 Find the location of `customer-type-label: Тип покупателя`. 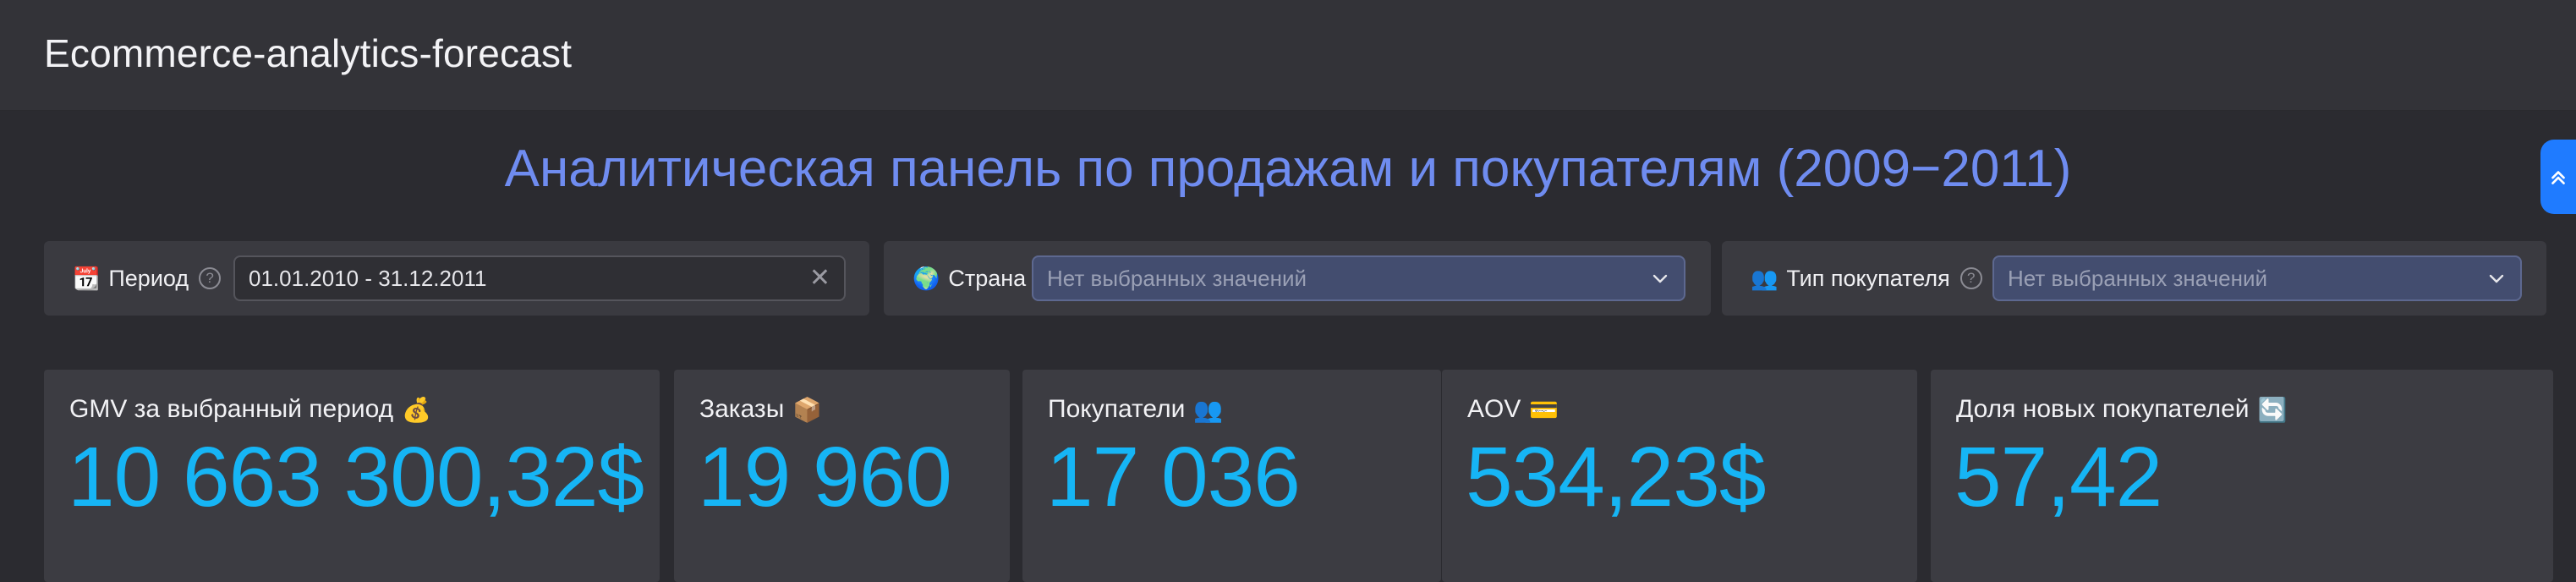

customer-type-label: Тип покупателя is located at coordinates (1868, 278).